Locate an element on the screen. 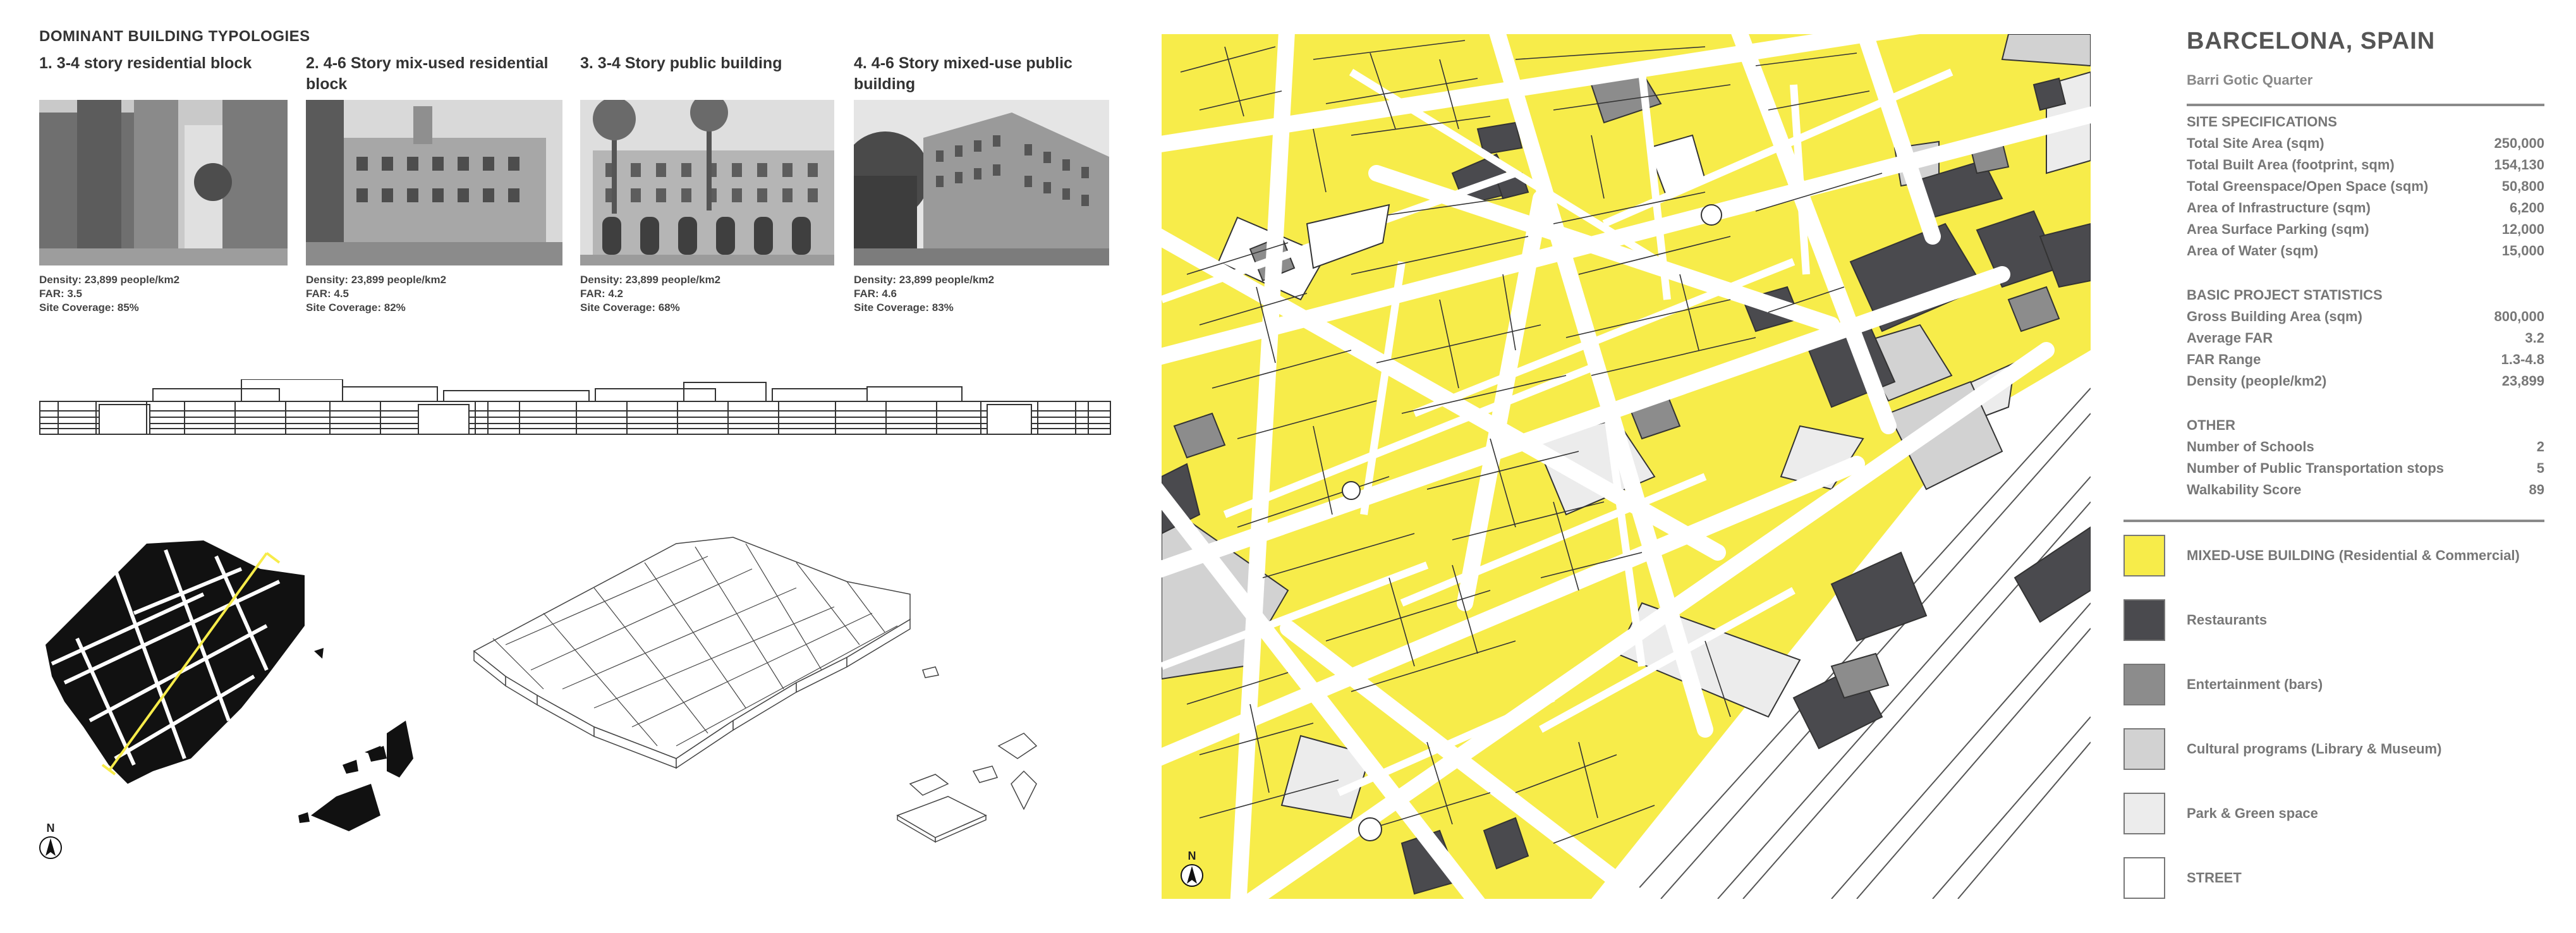 Image resolution: width=2576 pixels, height=933 pixels. spec-row: Area of Water (sqm) 15,000 is located at coordinates (2365, 253).